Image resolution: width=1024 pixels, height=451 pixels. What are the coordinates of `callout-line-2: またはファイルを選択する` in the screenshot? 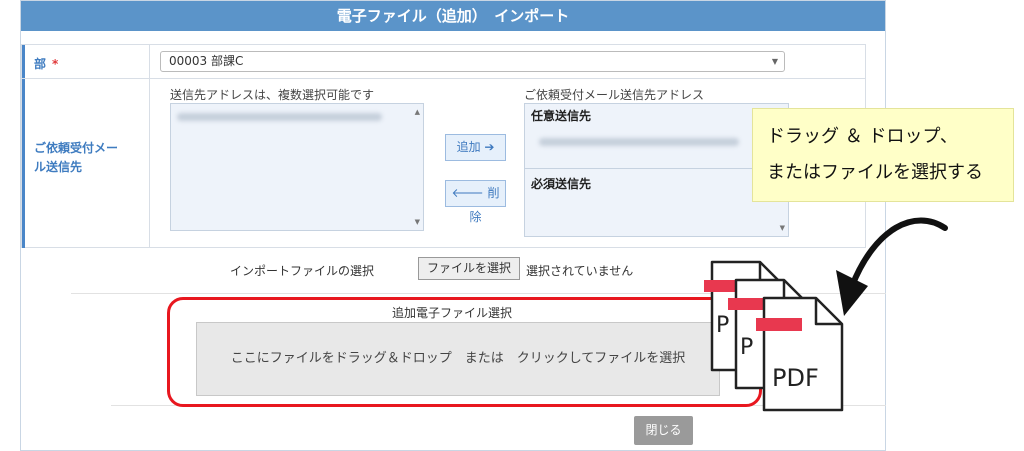 It's located at (875, 172).